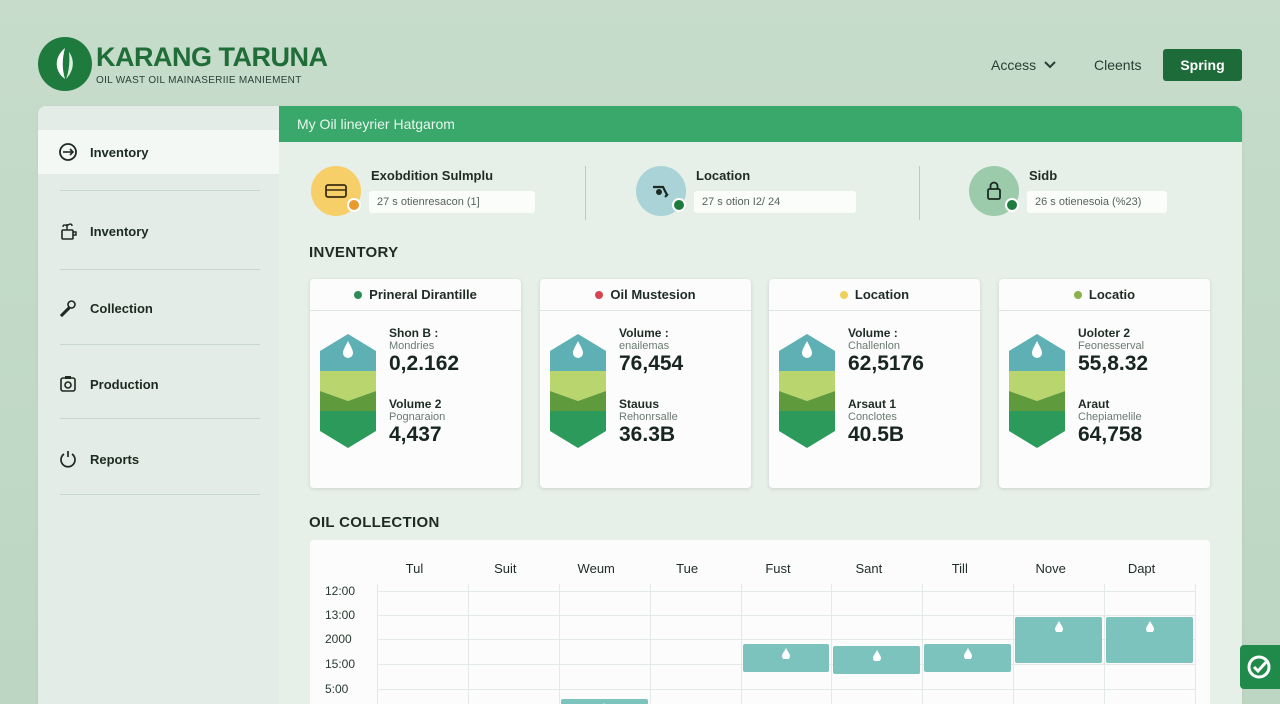 This screenshot has width=1280, height=704. I want to click on stat-location: Location 27 s otion I2/ 24, so click(751, 193).